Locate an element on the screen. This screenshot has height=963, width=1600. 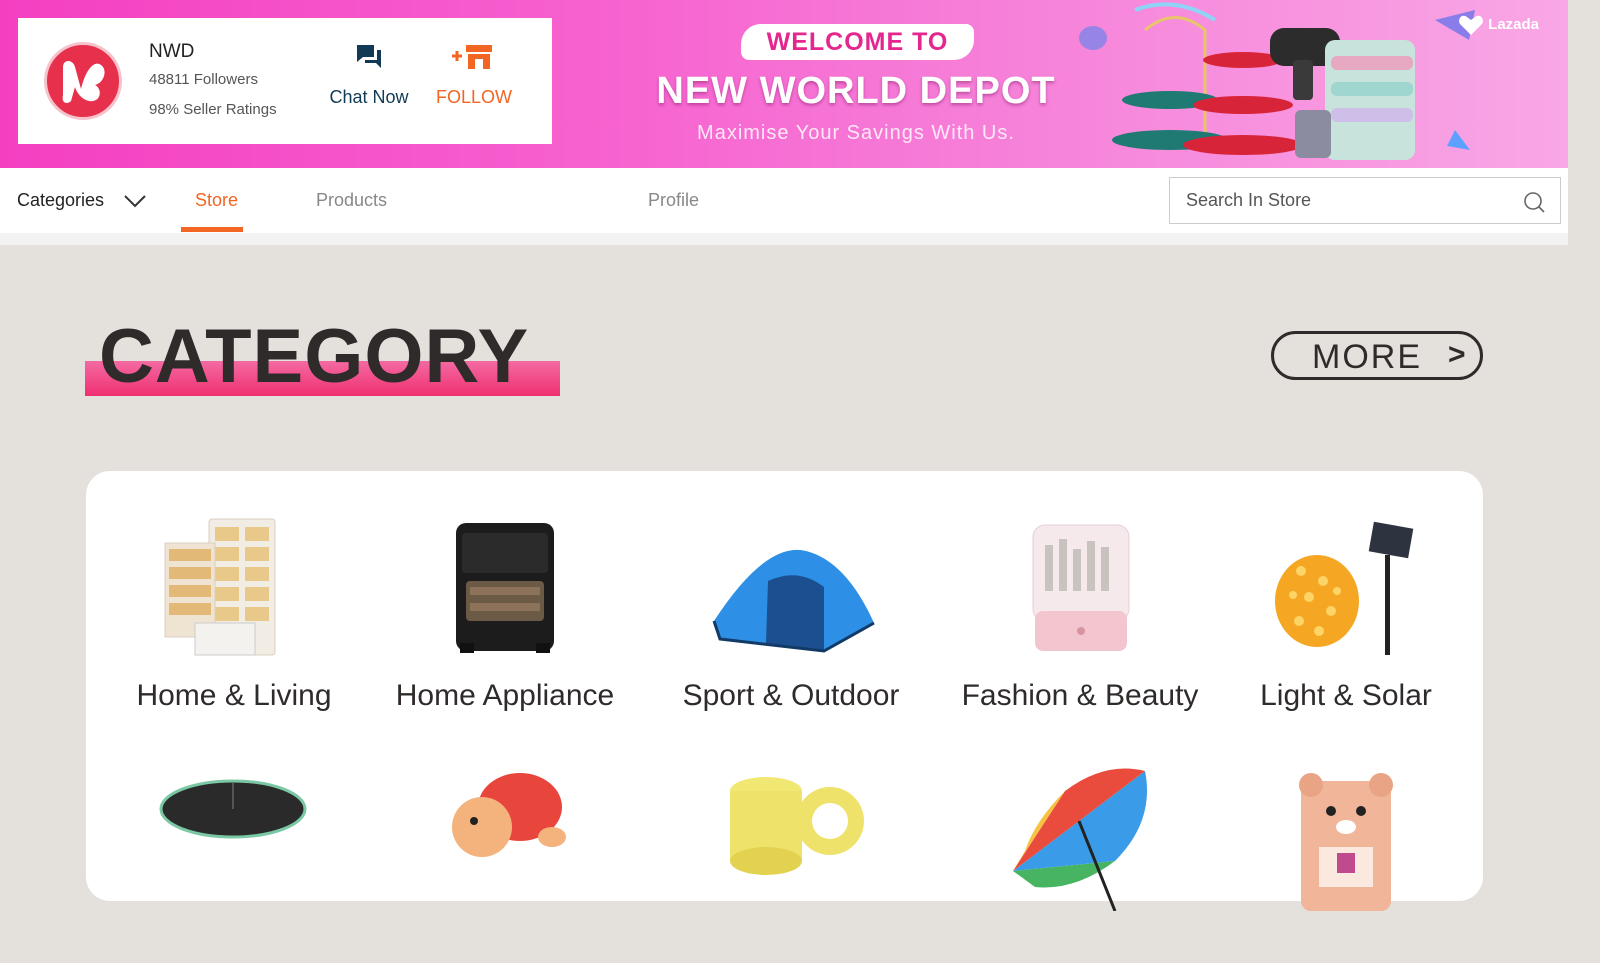
category-label: Fashion & Beauty is located at coordinates (1080, 695).